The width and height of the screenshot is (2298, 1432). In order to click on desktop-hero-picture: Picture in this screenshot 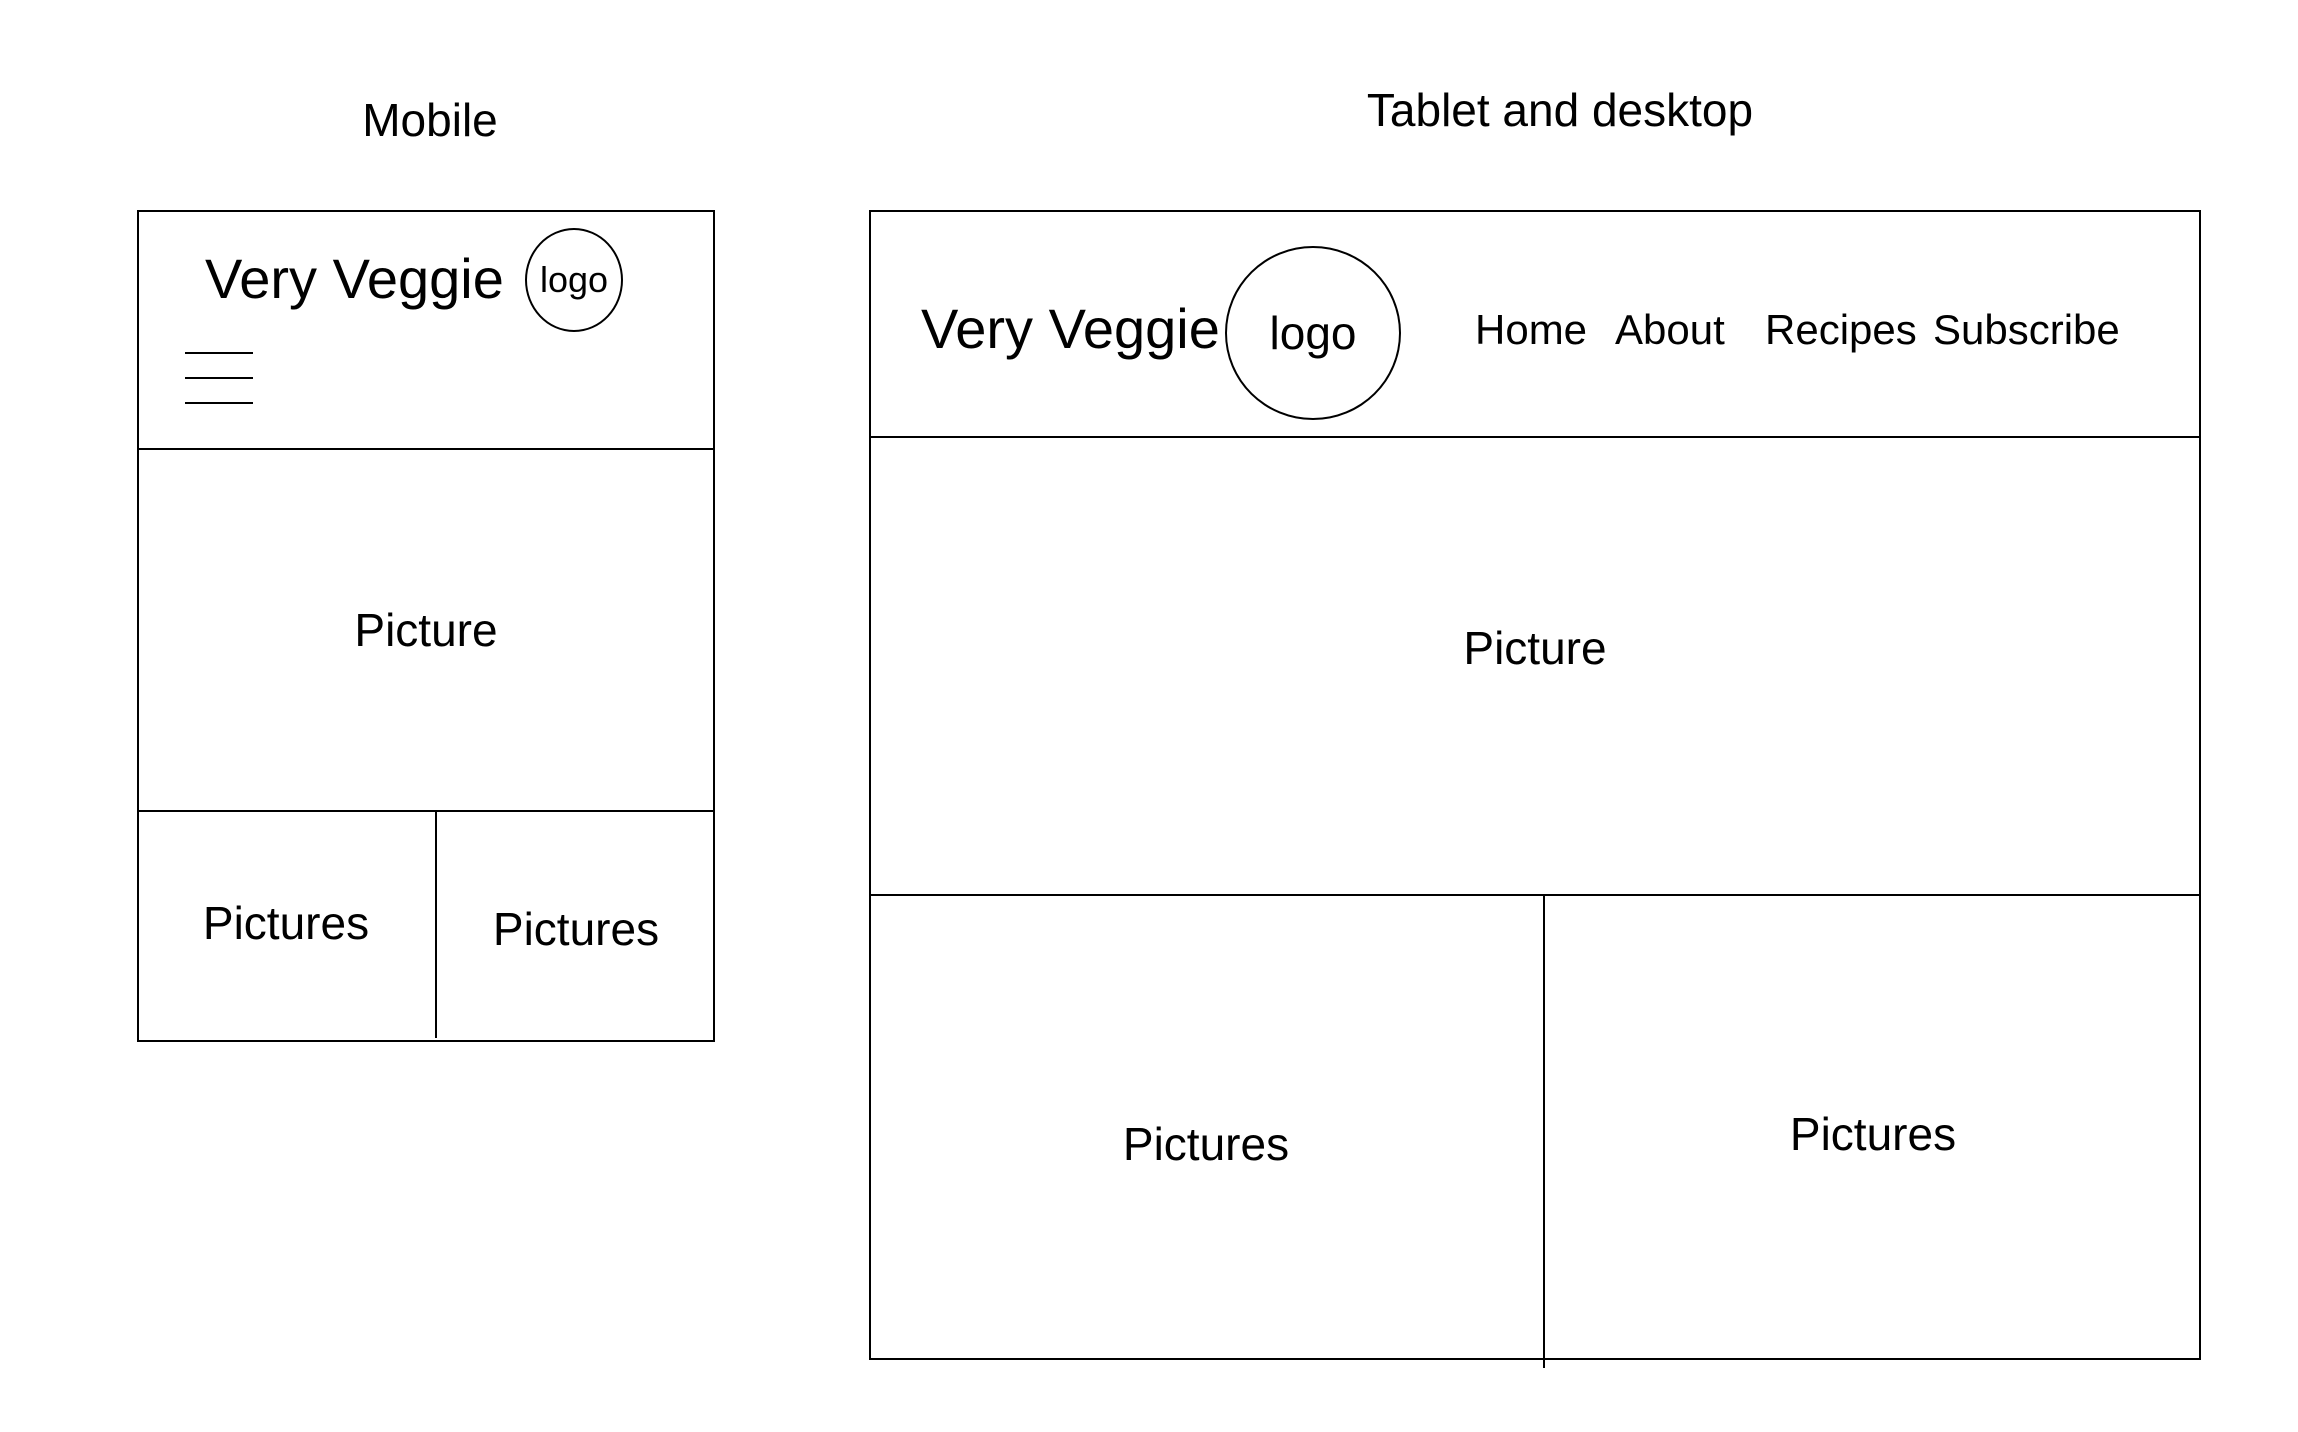, I will do `click(1535, 648)`.